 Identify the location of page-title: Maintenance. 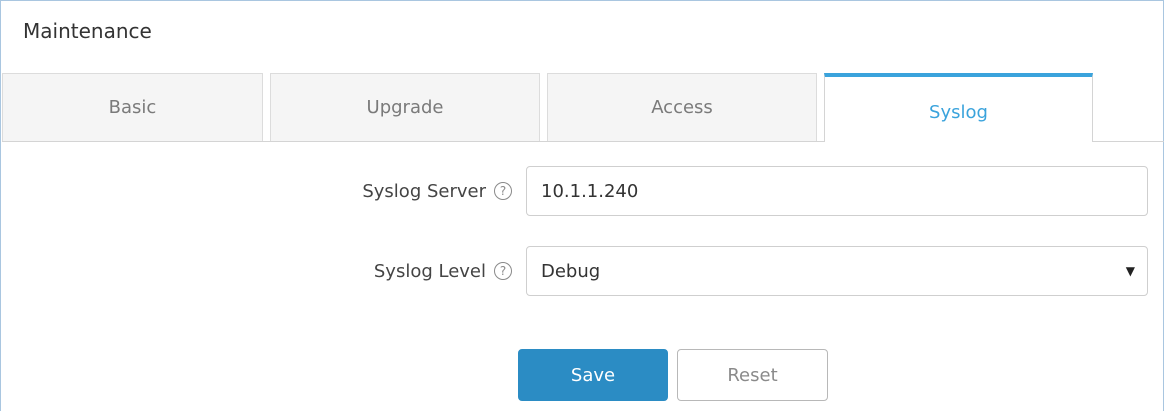
(87, 31).